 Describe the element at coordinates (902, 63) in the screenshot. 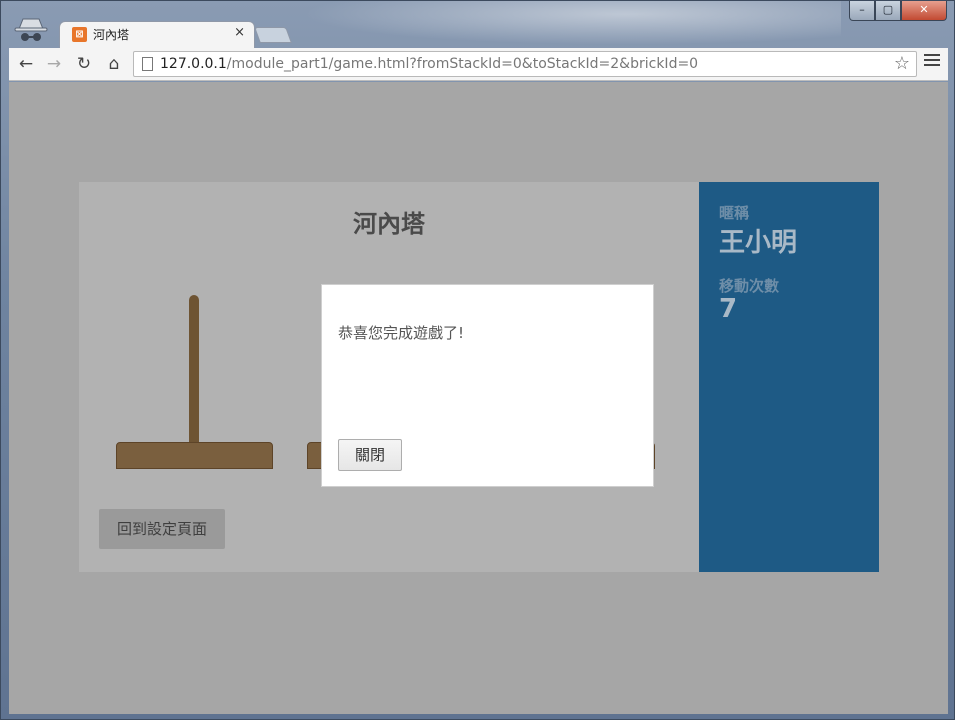

I see `bookmark-star-icon: ☆` at that location.